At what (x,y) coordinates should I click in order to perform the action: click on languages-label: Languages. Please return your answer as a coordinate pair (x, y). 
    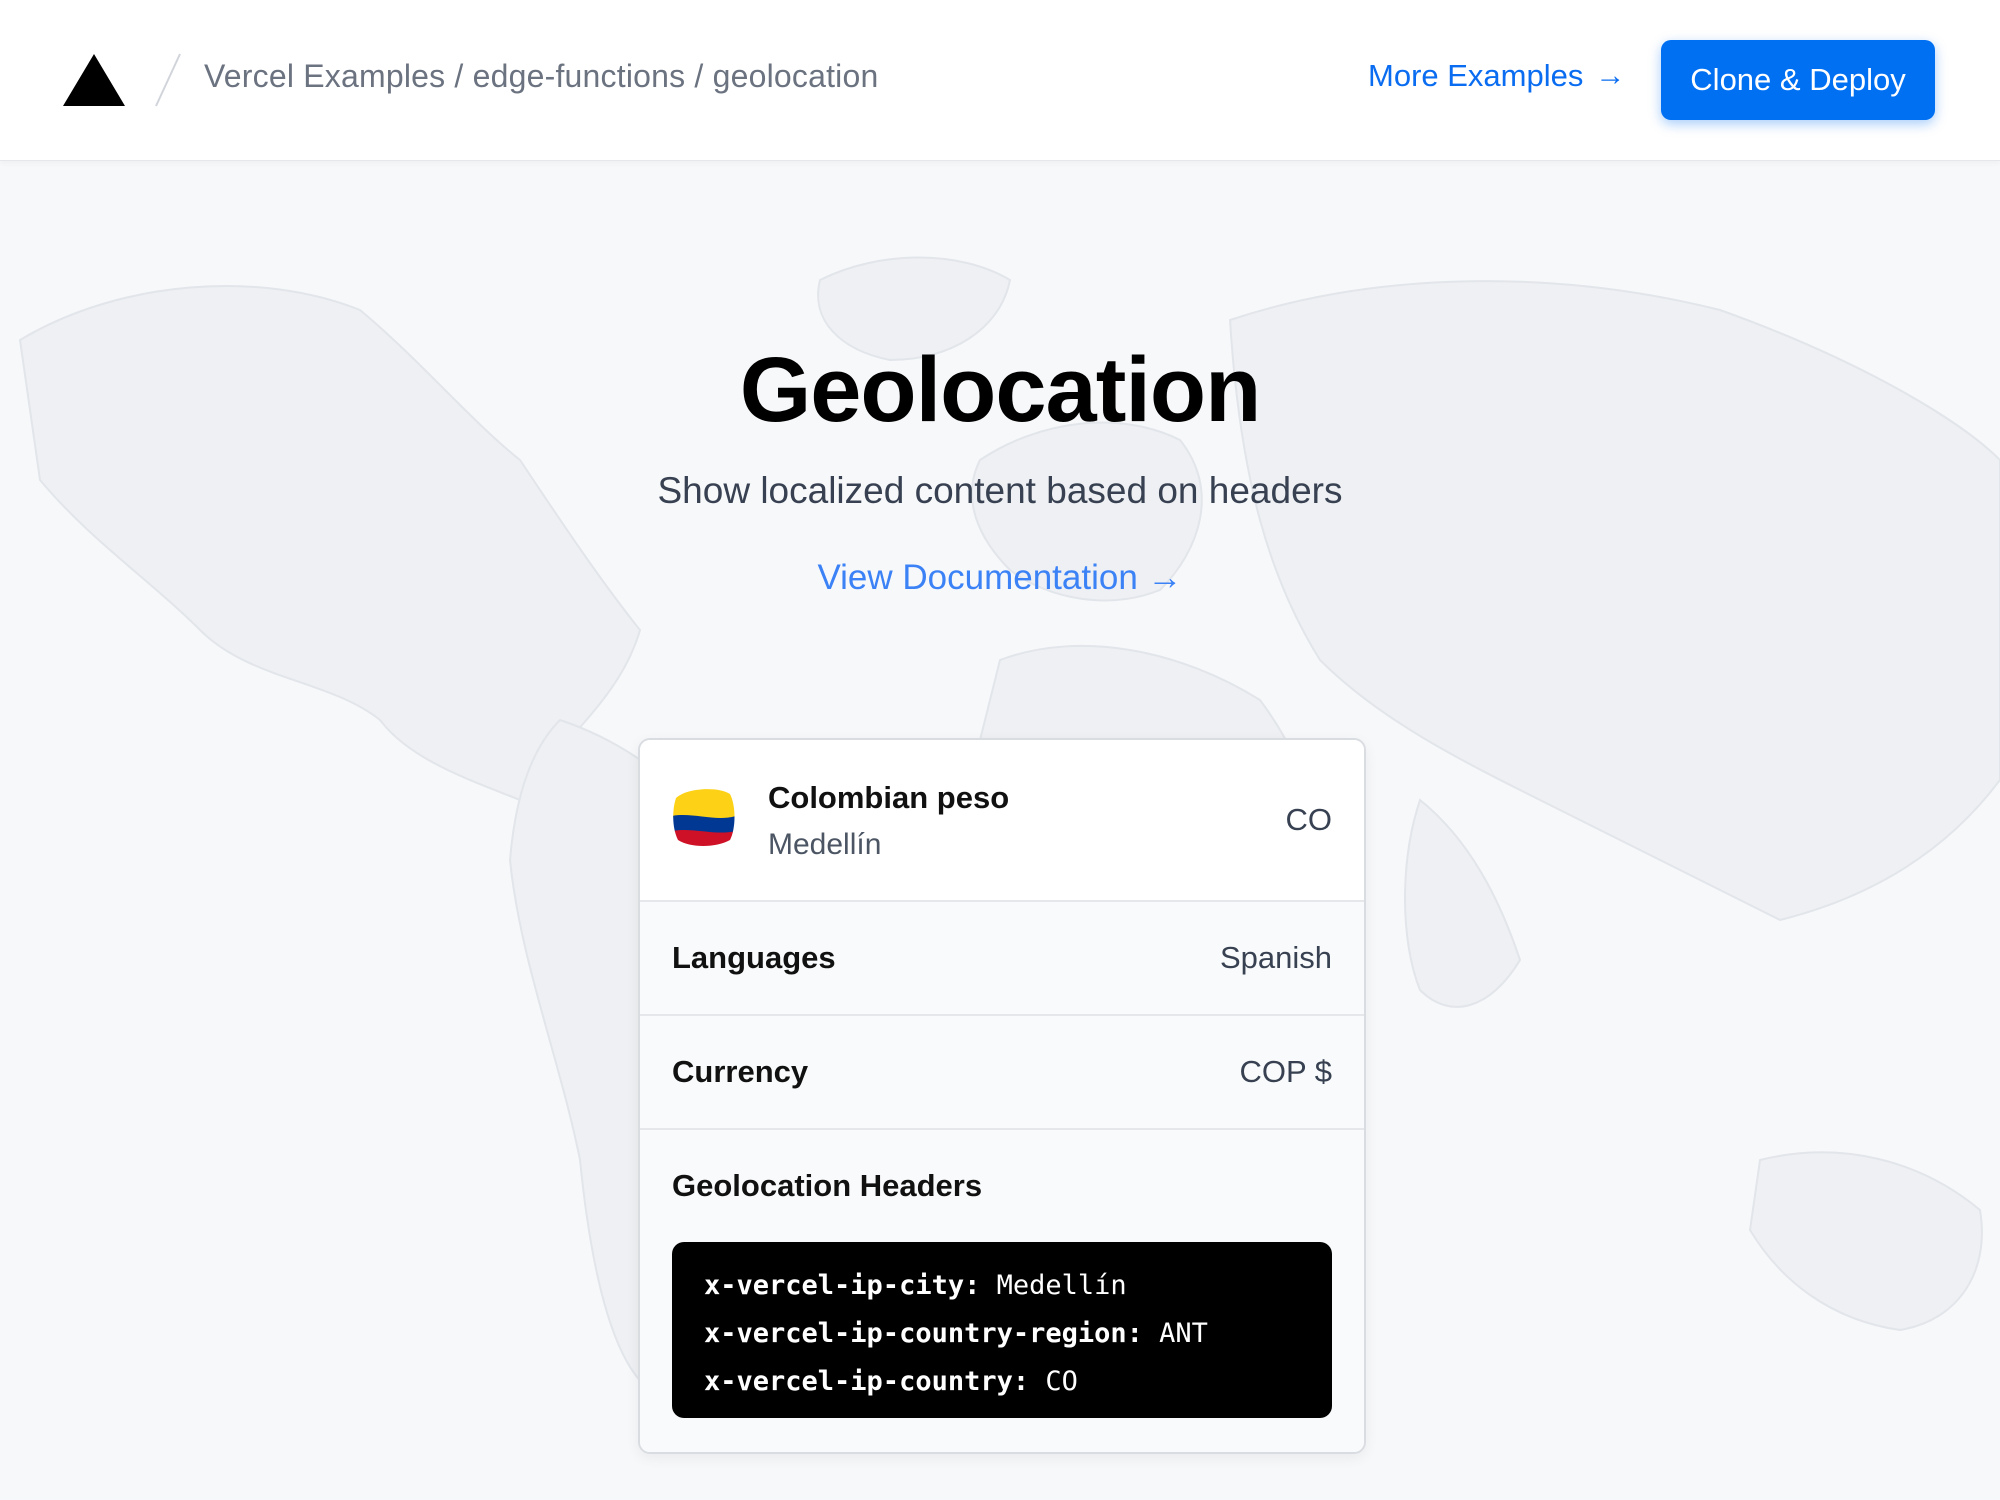
    Looking at the image, I should click on (754, 957).